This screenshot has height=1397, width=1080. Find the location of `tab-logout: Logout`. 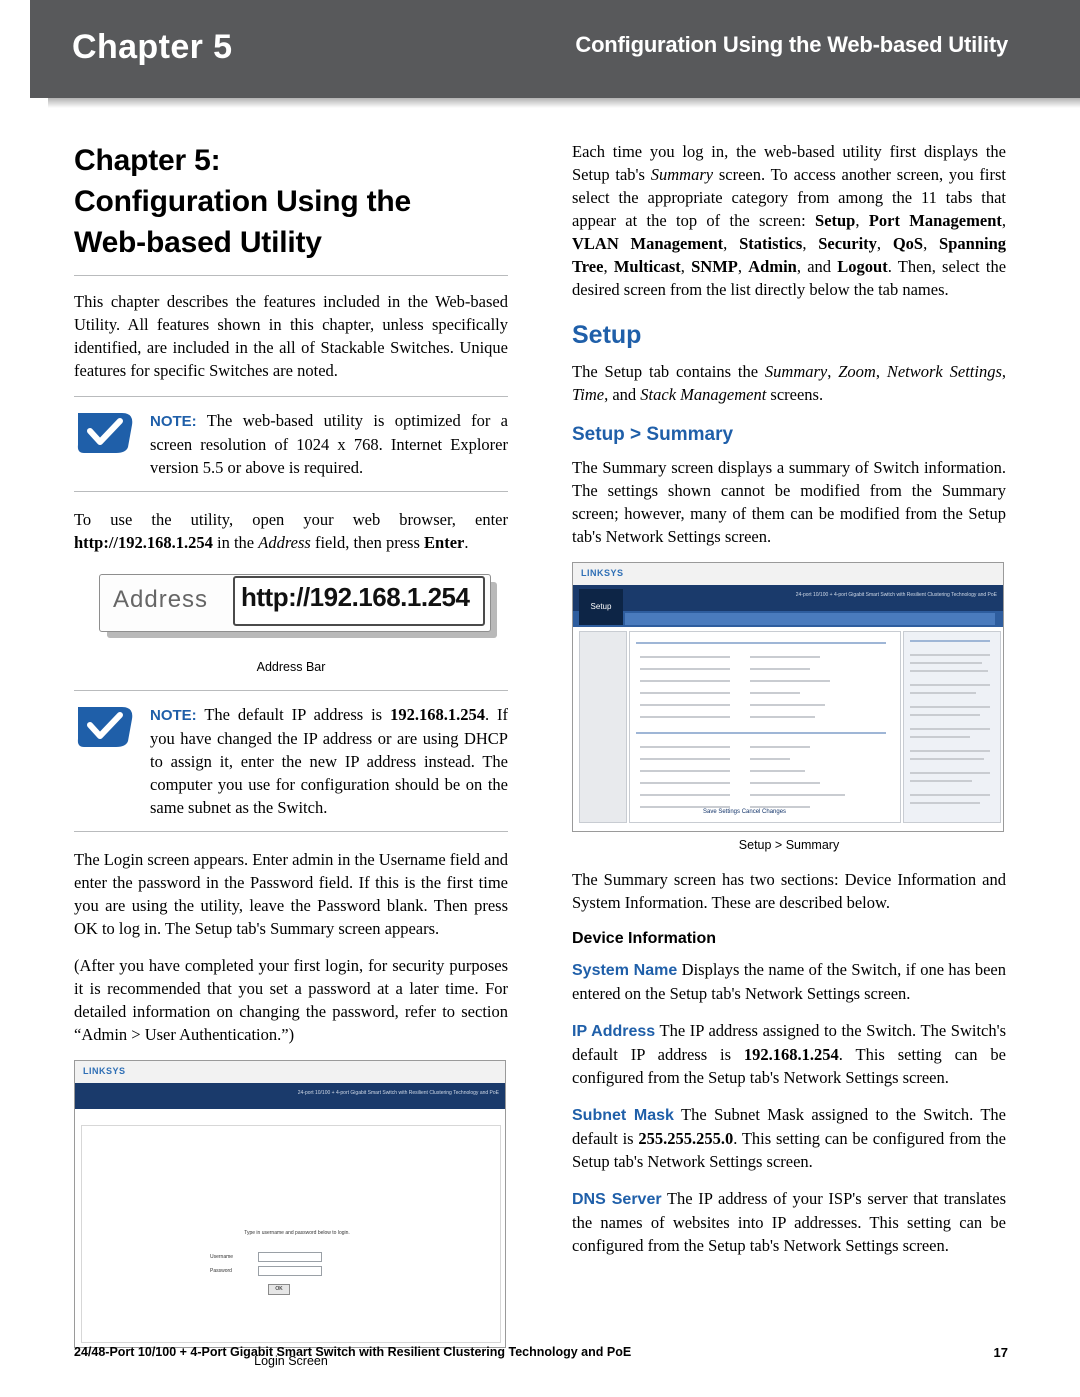

tab-logout: Logout is located at coordinates (862, 266).